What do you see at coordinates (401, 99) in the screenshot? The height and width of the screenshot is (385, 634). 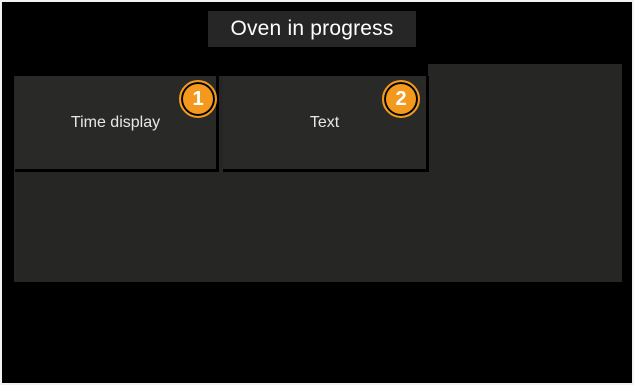 I see `callout-badge-2: 2` at bounding box center [401, 99].